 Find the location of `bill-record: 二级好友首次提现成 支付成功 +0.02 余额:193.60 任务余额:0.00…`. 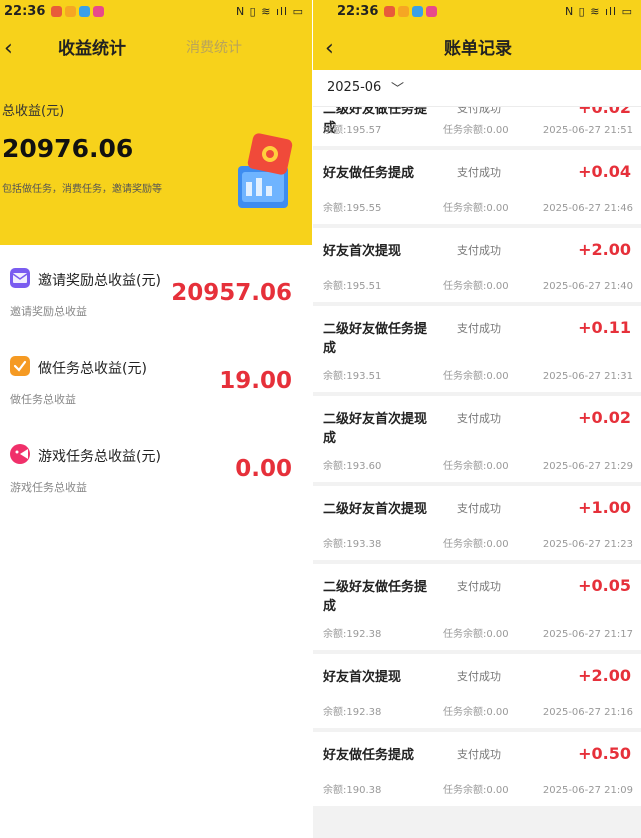

bill-record: 二级好友首次提现成 支付成功 +0.02 余额:193.60 任务余额:0.00… is located at coordinates (477, 439).